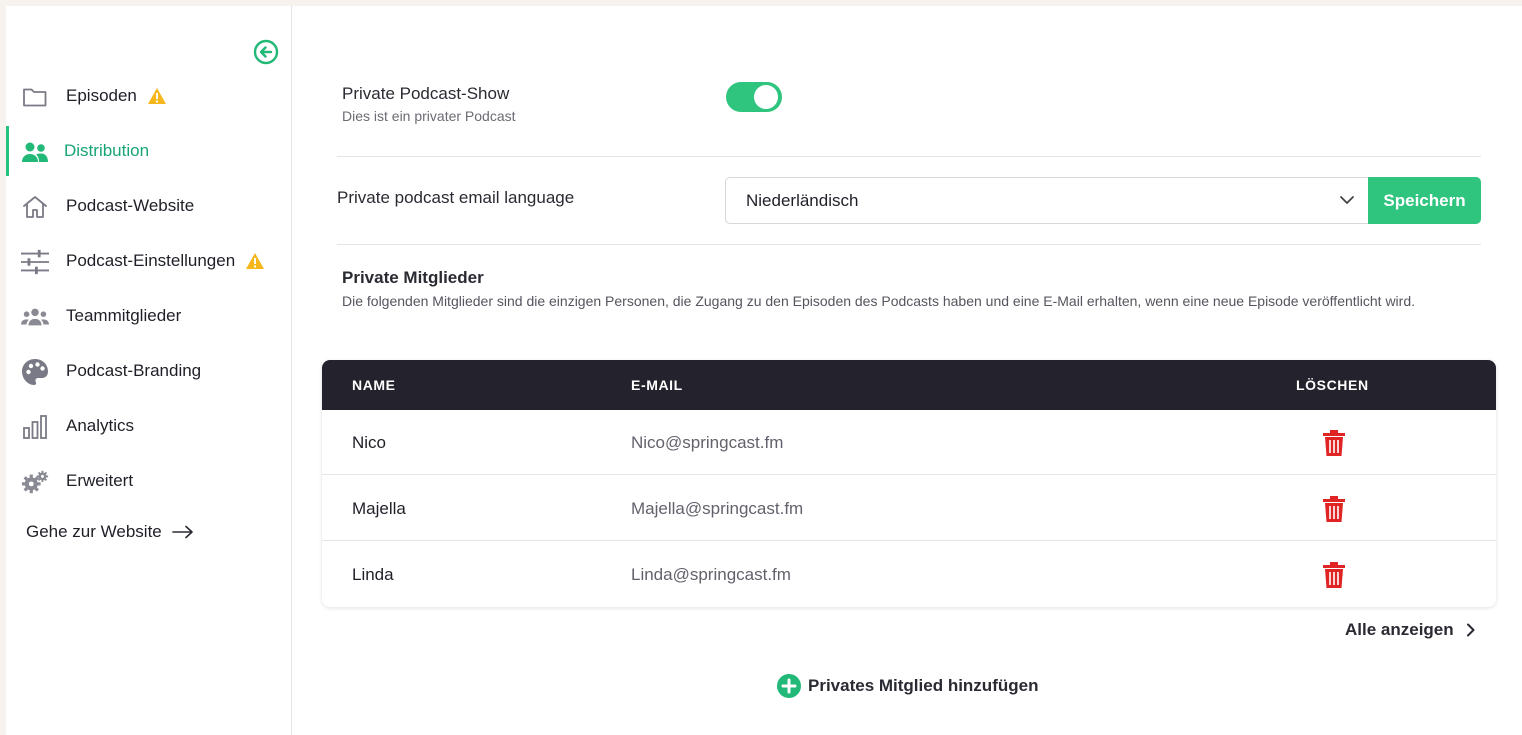 Image resolution: width=1522 pixels, height=735 pixels. Describe the element at coordinates (35, 97) in the screenshot. I see `folder-icon` at that location.